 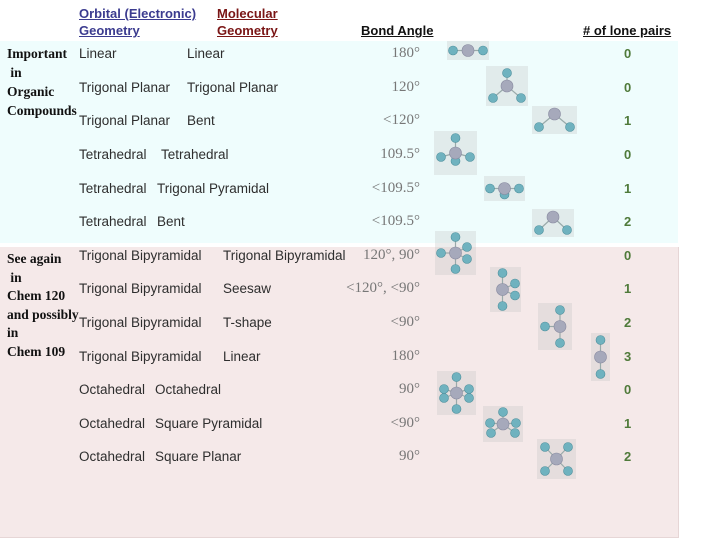 What do you see at coordinates (627, 30) in the screenshot?
I see `lone-pairs-header: # of lone pairs` at bounding box center [627, 30].